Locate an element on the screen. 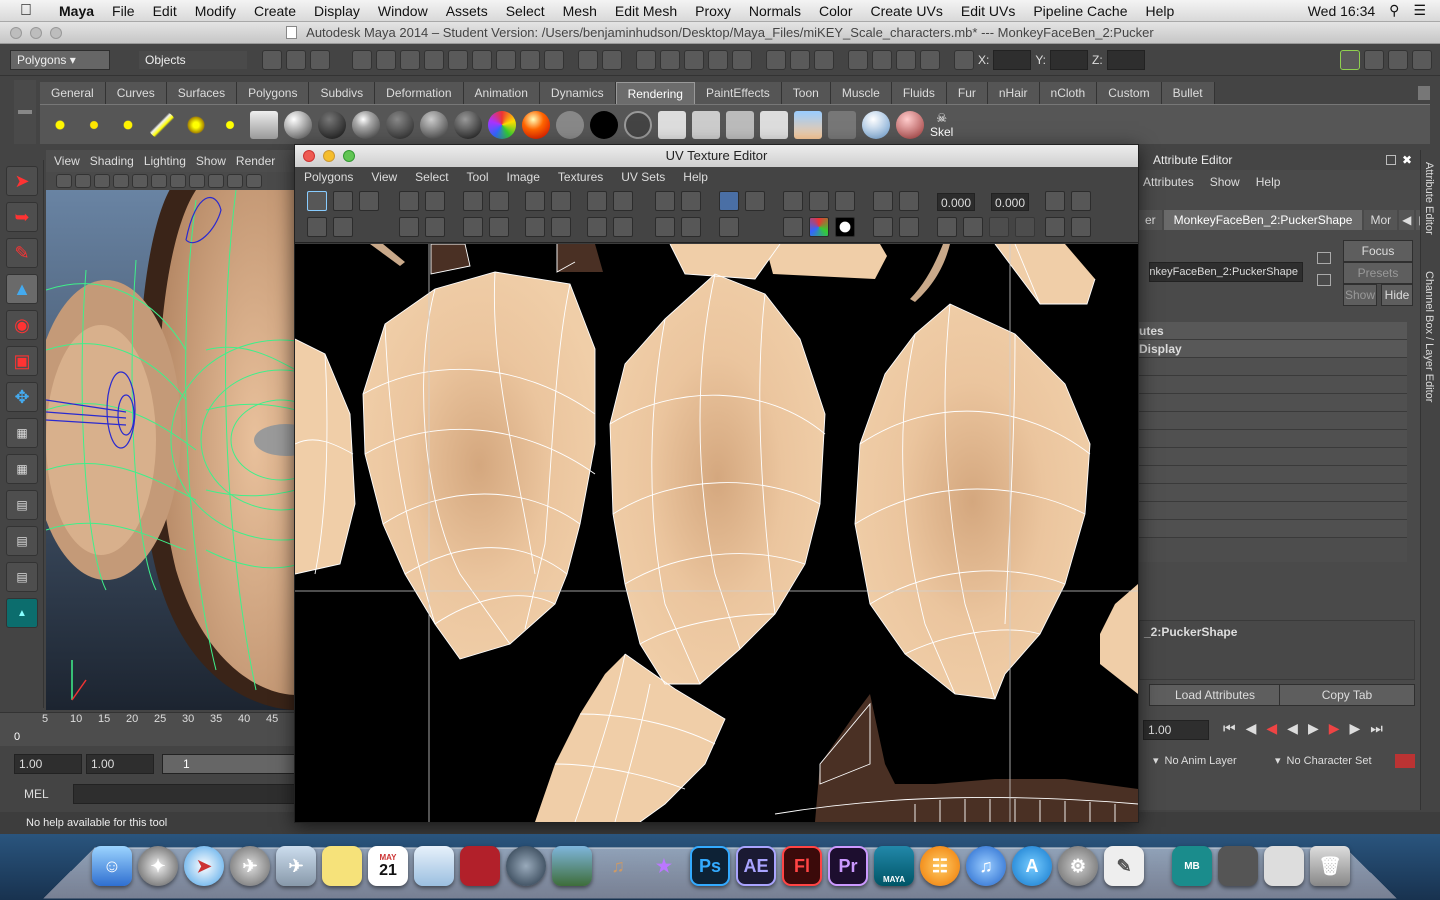 This screenshot has width=1440, height=900. presets-button: Presets is located at coordinates (1378, 273).